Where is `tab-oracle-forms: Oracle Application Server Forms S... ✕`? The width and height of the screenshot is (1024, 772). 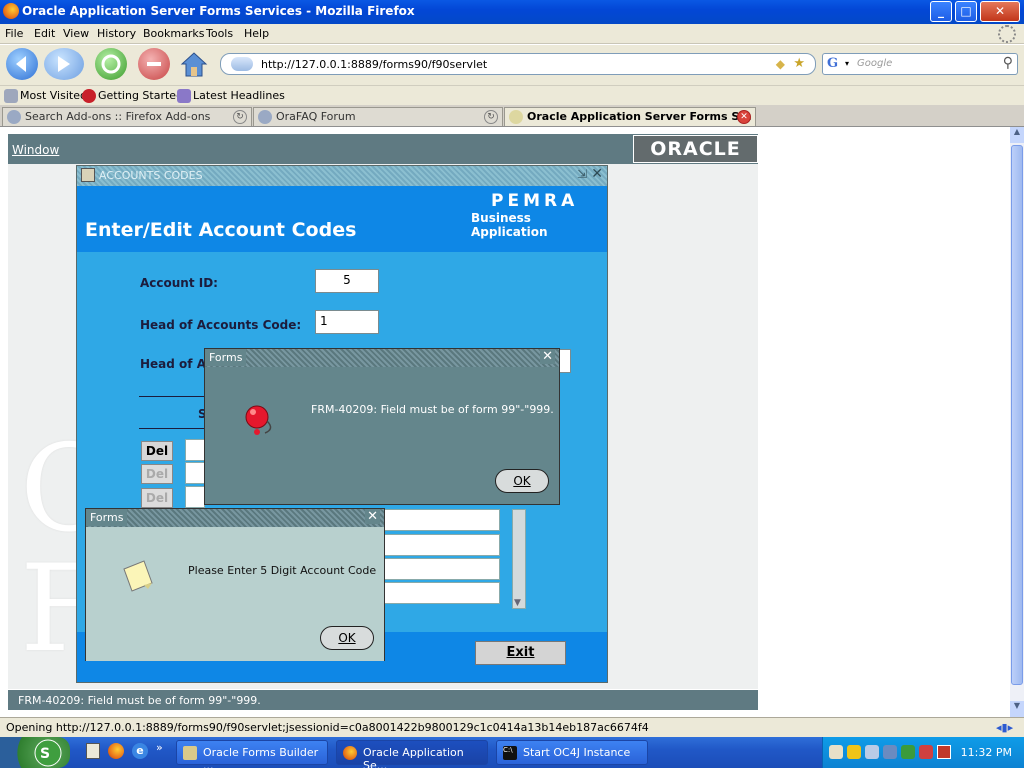 tab-oracle-forms: Oracle Application Server Forms S... ✕ is located at coordinates (630, 116).